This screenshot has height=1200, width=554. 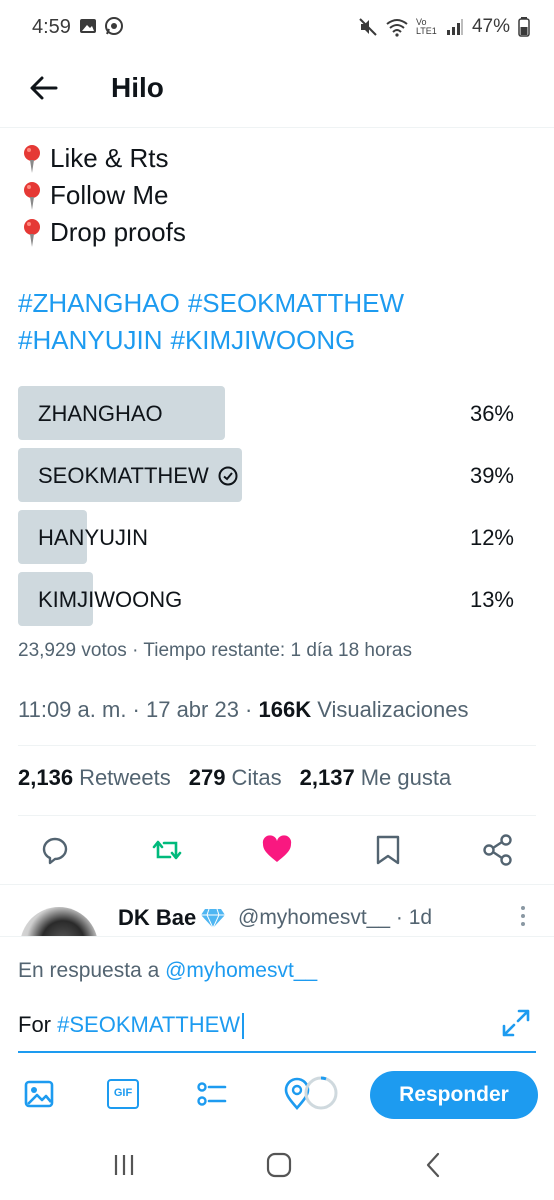 I want to click on tweet-text: Like & Rts Follow Me Drop proofs, so click(x=102, y=195).